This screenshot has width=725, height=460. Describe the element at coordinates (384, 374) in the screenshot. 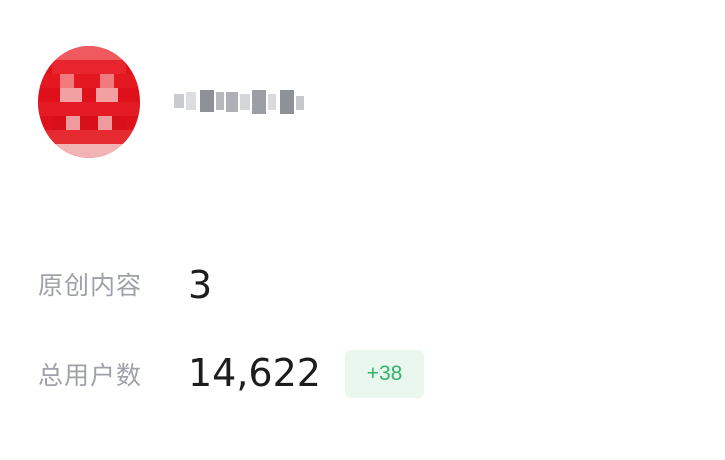

I see `user-delta-badge: +38` at that location.